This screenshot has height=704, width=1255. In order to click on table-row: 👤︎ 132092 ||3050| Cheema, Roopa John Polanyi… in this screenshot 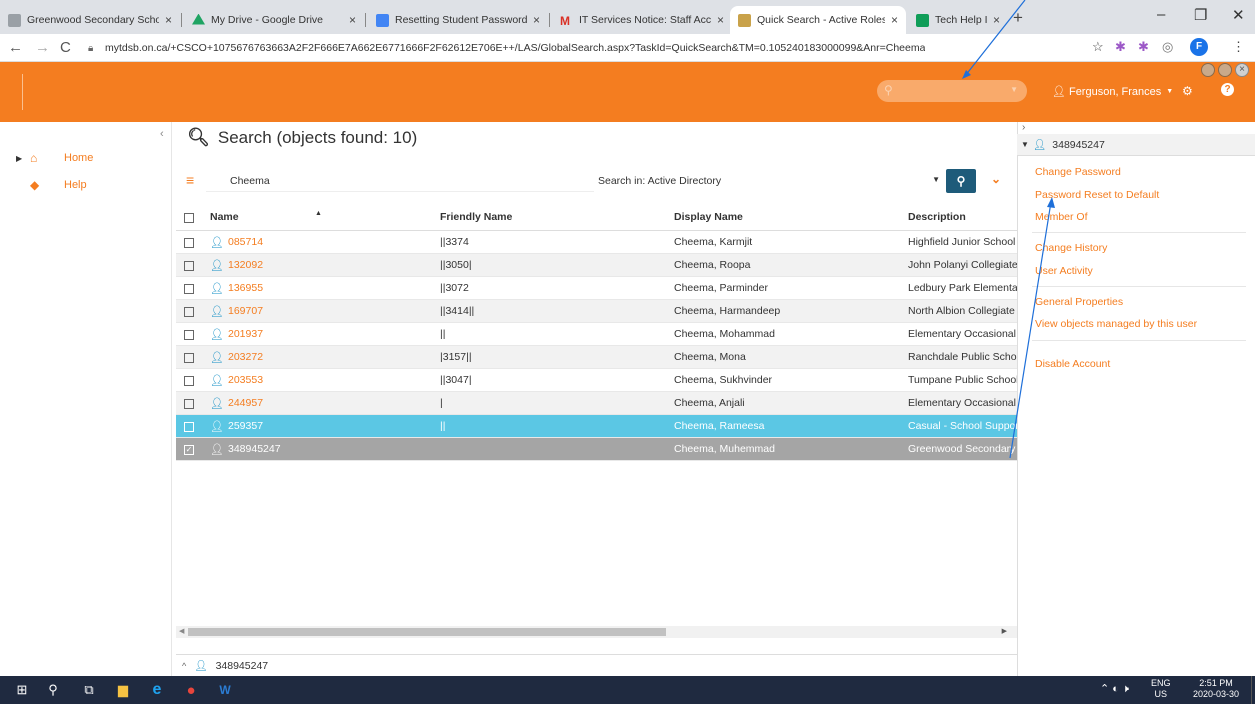, I will do `click(596, 265)`.